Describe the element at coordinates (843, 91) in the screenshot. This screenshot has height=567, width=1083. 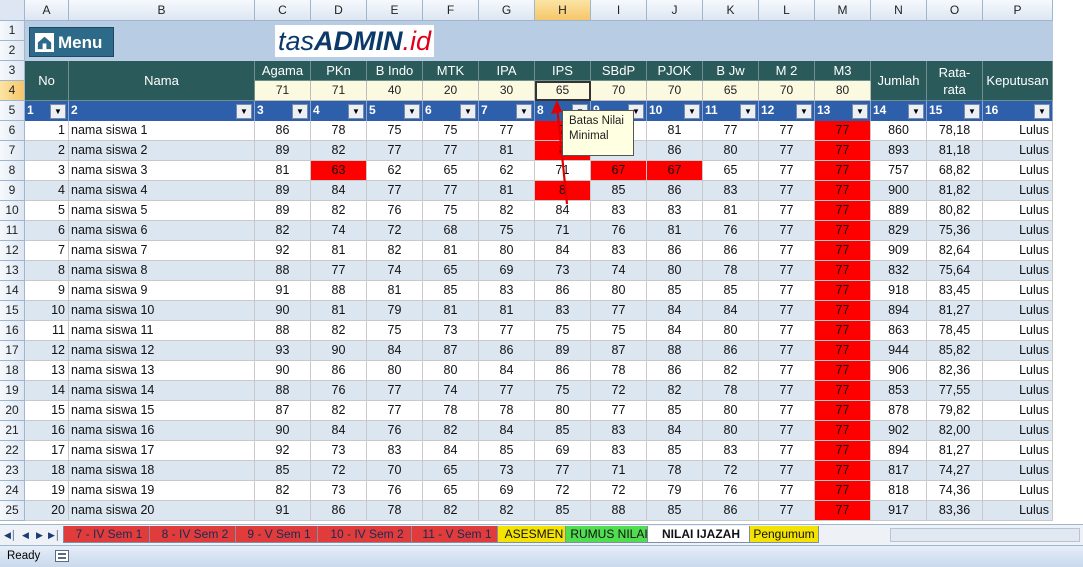
I see `kkm-cell-10: 80` at that location.